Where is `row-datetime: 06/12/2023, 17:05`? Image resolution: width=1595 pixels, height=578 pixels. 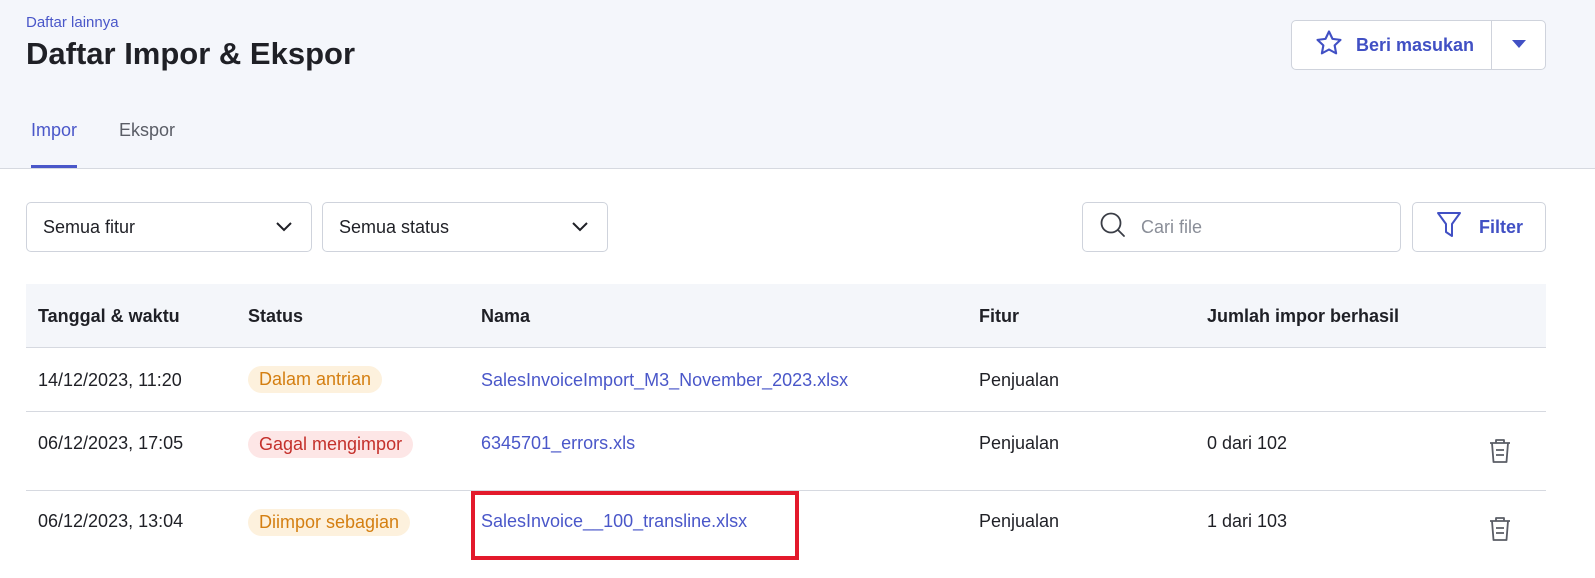 row-datetime: 06/12/2023, 17:05 is located at coordinates (111, 443).